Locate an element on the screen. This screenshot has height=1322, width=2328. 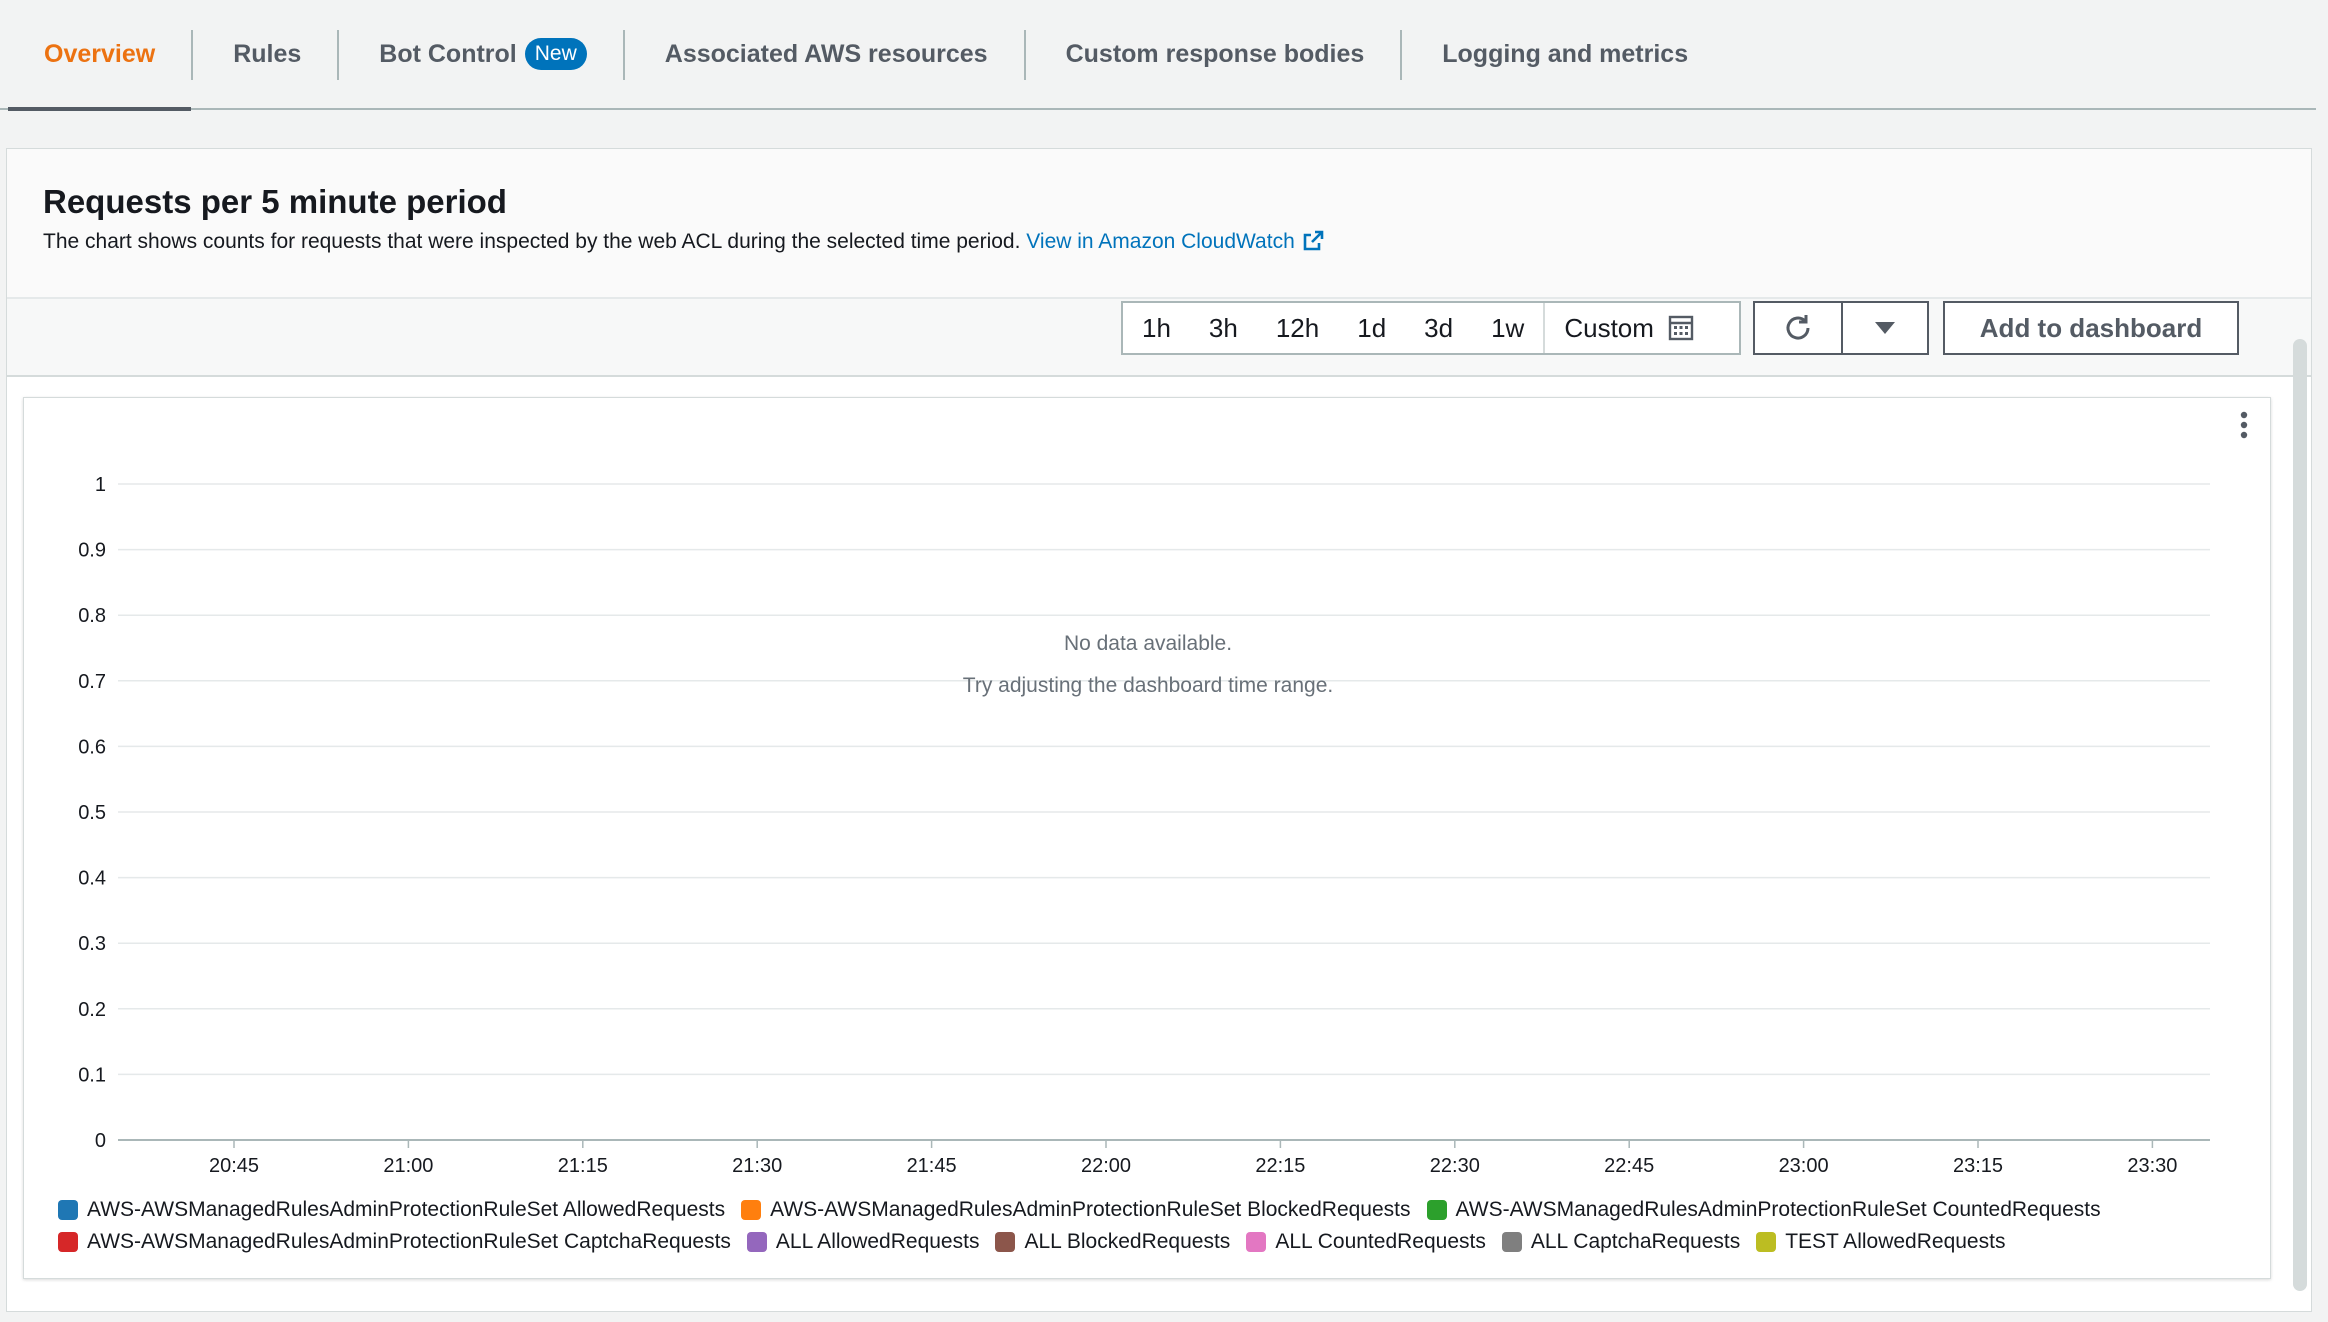
y-tick-label: 0.3 is located at coordinates (92, 944).